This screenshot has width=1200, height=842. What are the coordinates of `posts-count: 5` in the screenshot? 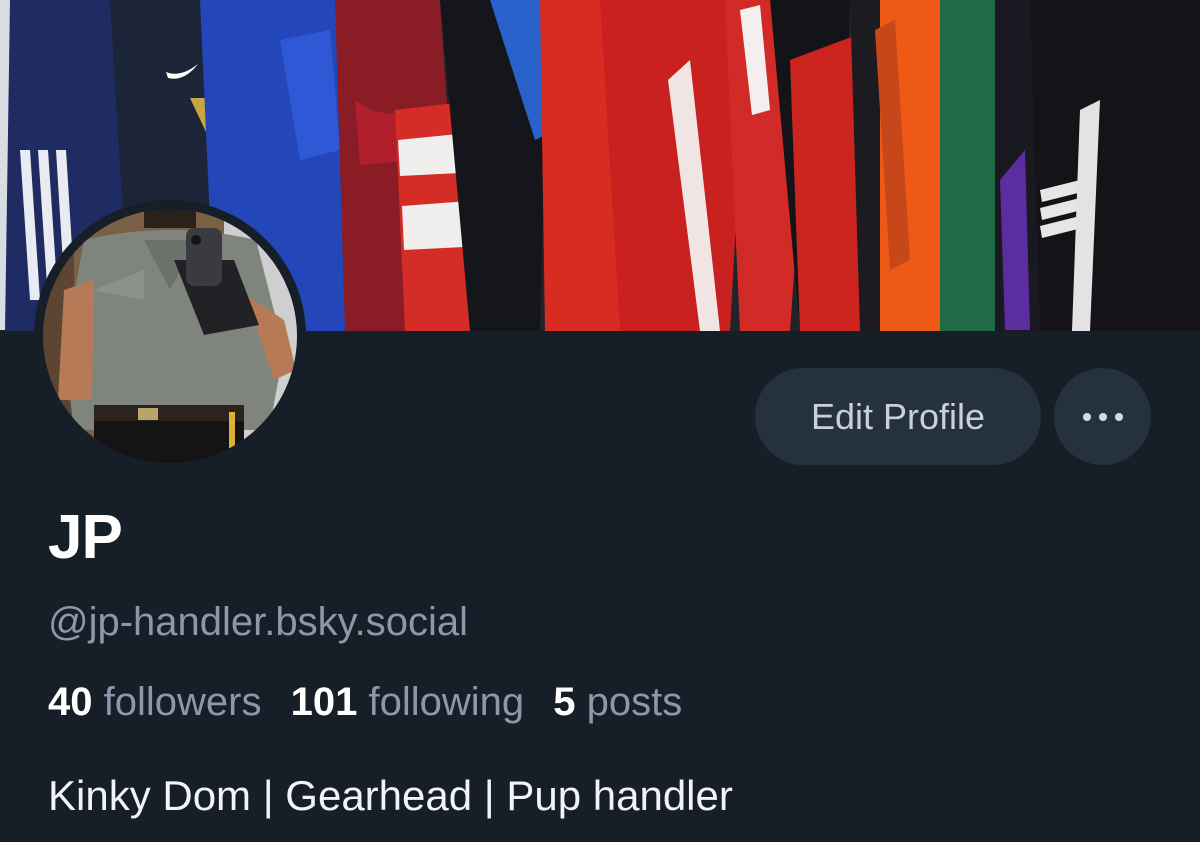 It's located at (564, 702).